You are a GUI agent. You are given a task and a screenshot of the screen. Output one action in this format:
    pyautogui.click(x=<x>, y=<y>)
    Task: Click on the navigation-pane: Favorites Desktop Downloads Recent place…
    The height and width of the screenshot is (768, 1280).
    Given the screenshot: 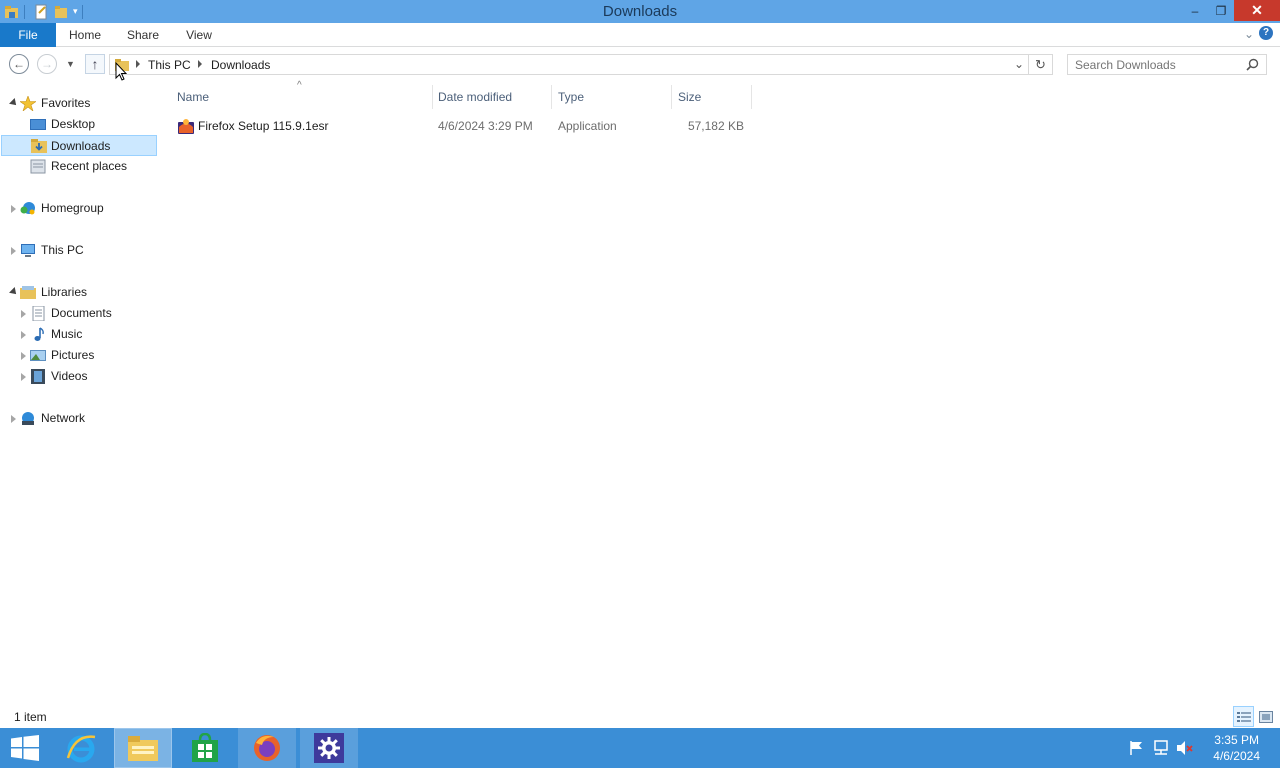 What is the action you would take?
    pyautogui.click(x=79, y=397)
    